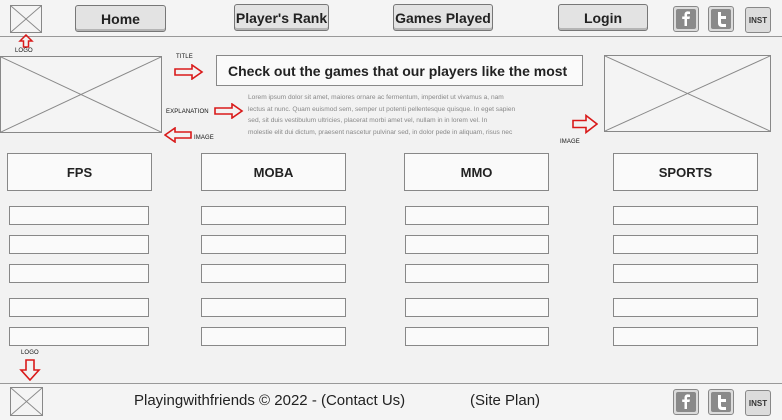 The width and height of the screenshot is (782, 420). What do you see at coordinates (79, 172) in the screenshot?
I see `category-fps: FPS` at bounding box center [79, 172].